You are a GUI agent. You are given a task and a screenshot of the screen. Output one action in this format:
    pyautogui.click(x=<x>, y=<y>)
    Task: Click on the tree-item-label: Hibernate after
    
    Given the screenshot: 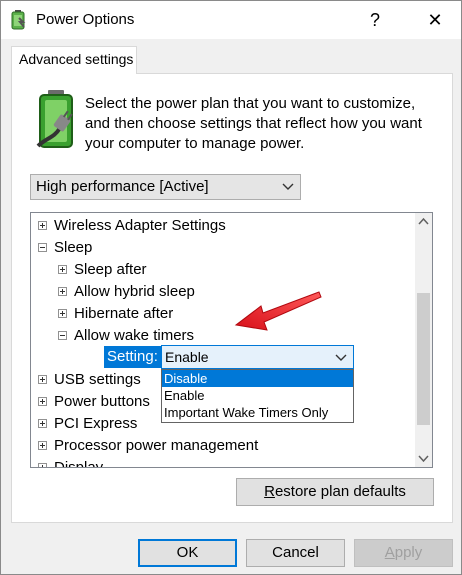 What is the action you would take?
    pyautogui.click(x=124, y=313)
    